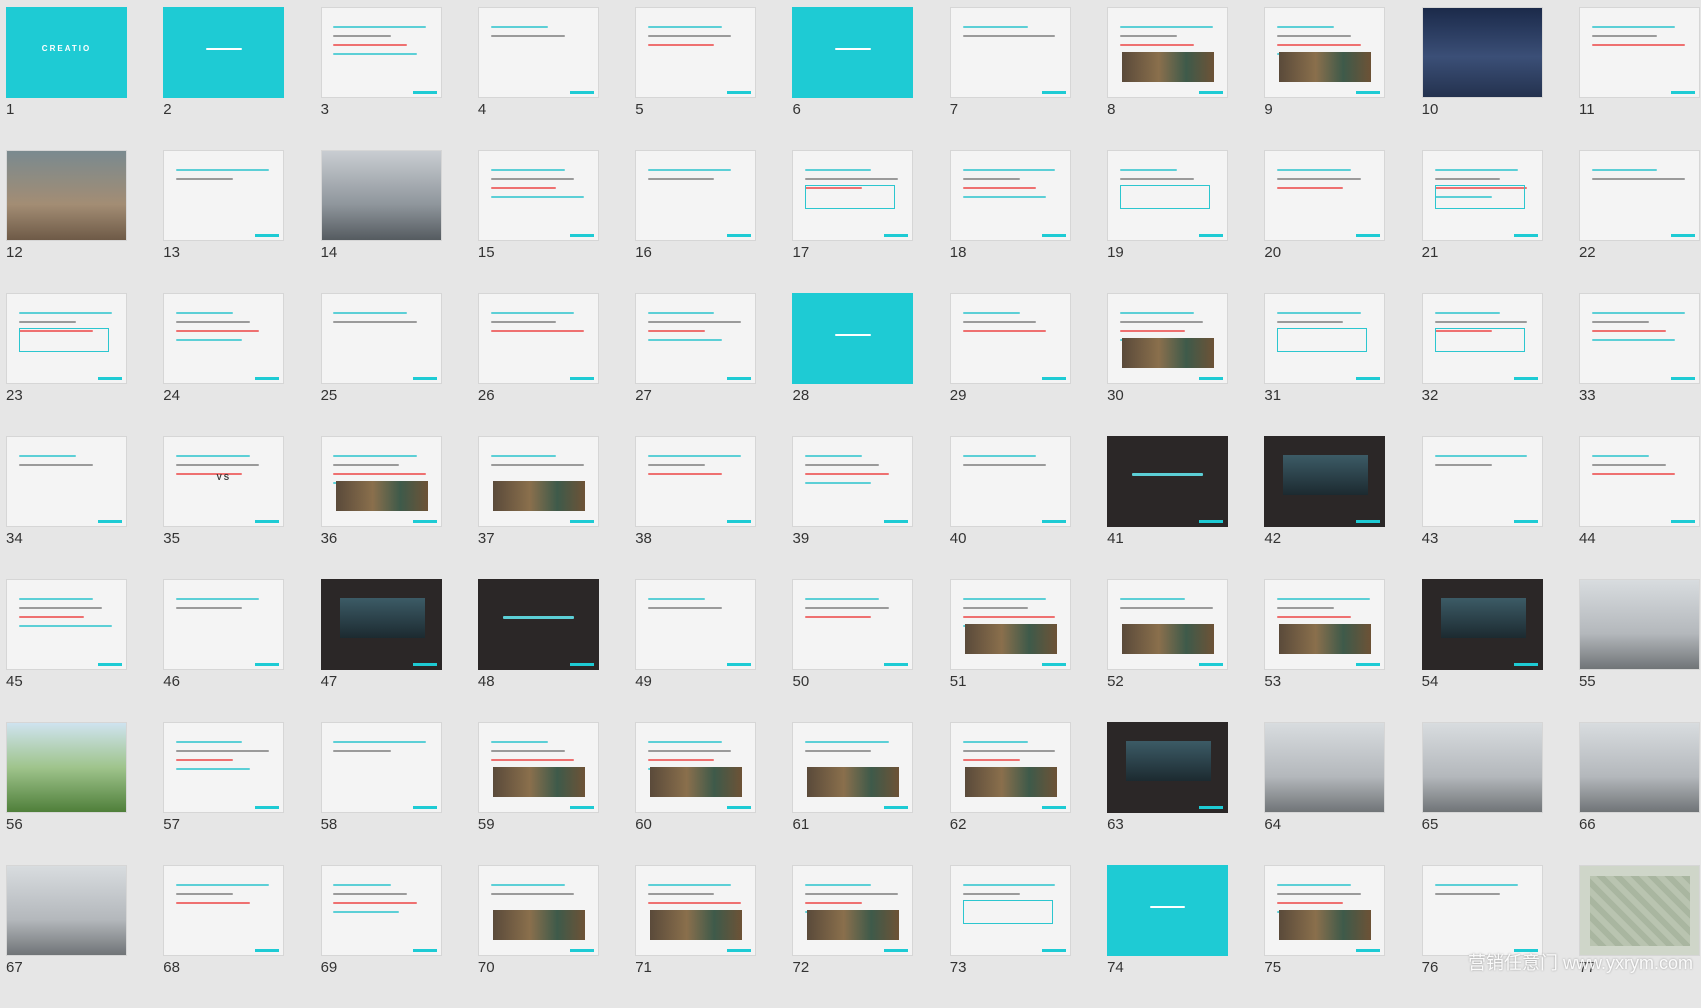  Describe the element at coordinates (1639, 78) in the screenshot. I see `slide-thumbnail-cell: 11` at that location.